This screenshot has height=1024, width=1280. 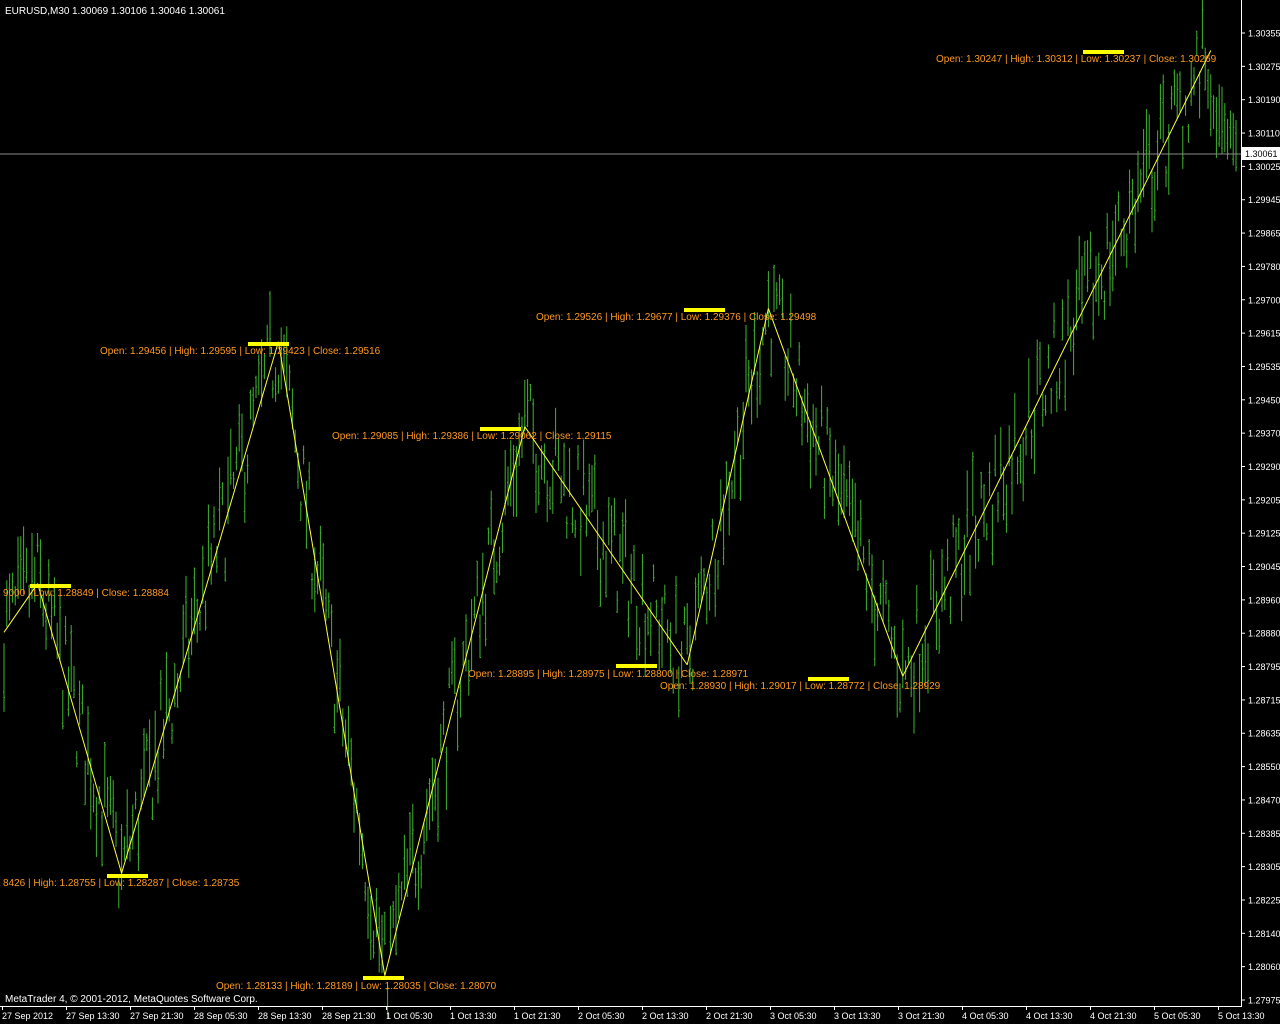 I want to click on y-tick-label: 1.28060, so click(x=1264, y=967).